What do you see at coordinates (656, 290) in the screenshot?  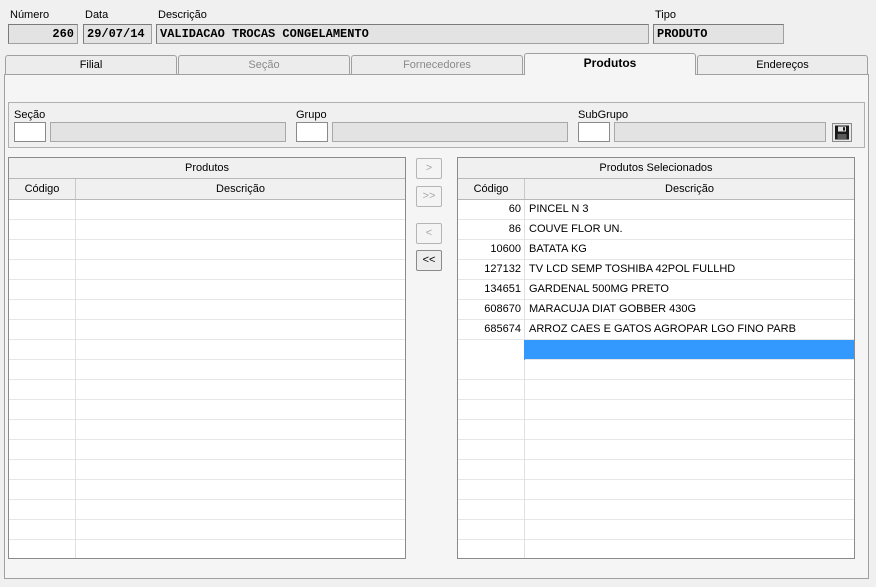 I see `table-row: 134651 GARDENAL 500MG PRETO` at bounding box center [656, 290].